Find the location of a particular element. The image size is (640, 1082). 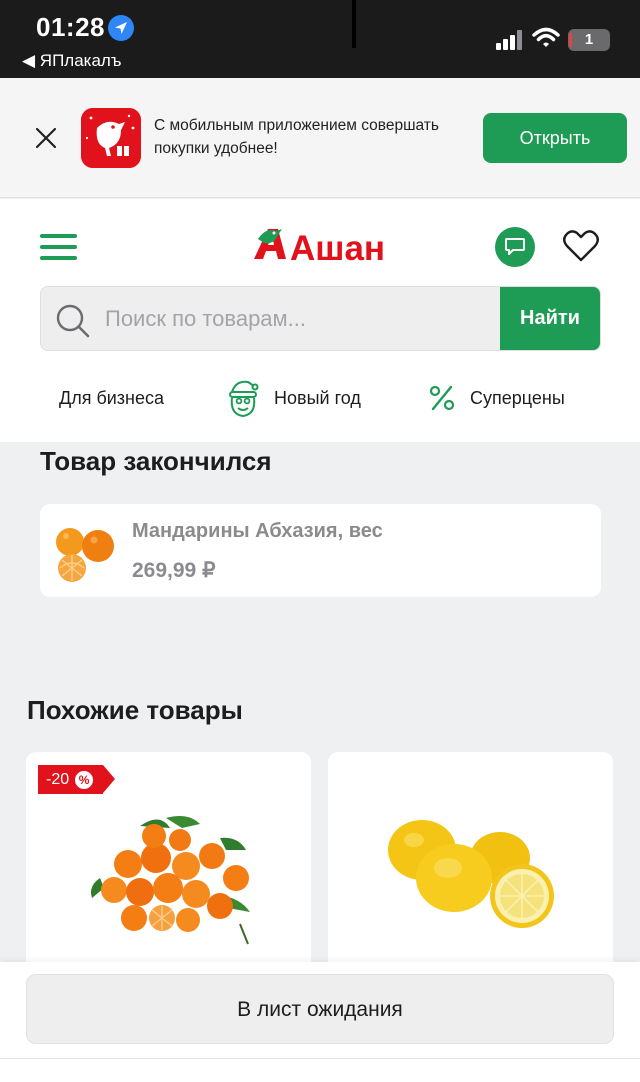

quick-link-label: Для бизнеса is located at coordinates (112, 397).